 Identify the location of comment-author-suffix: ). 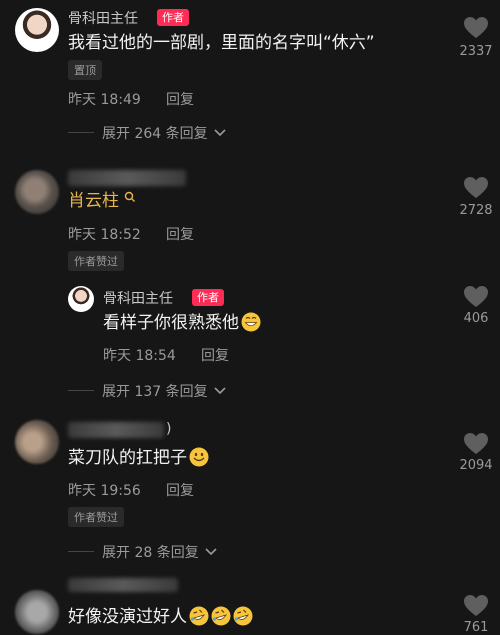
(169, 429).